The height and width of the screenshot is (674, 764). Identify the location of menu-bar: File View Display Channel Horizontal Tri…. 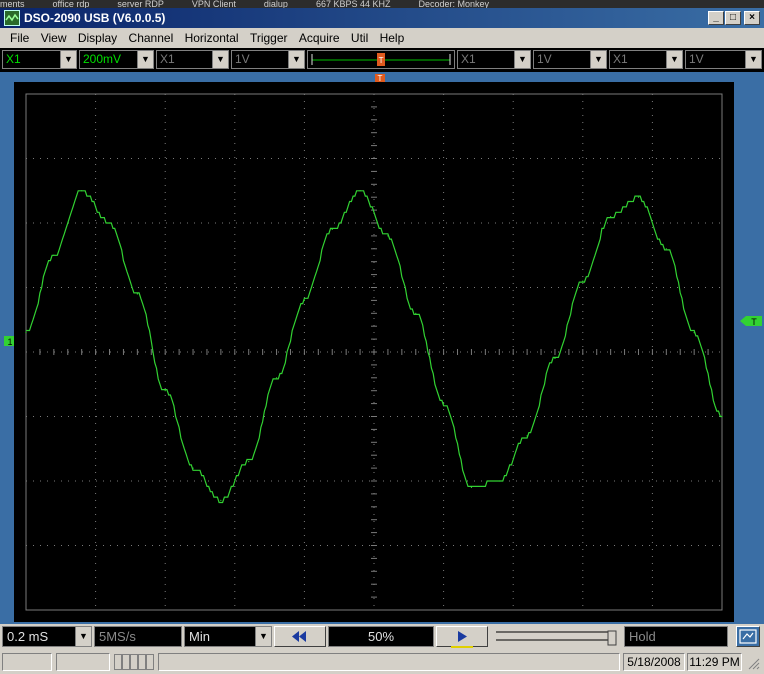
(382, 37).